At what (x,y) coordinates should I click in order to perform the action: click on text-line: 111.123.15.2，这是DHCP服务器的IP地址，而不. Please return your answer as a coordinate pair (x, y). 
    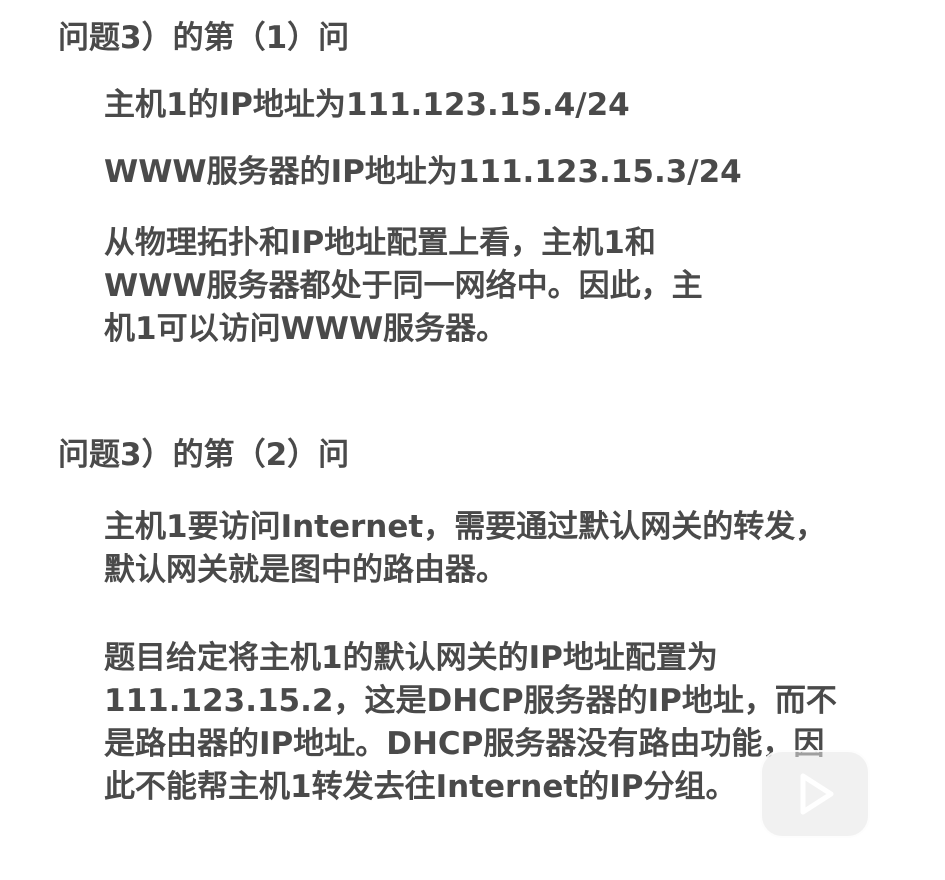
    Looking at the image, I should click on (470, 701).